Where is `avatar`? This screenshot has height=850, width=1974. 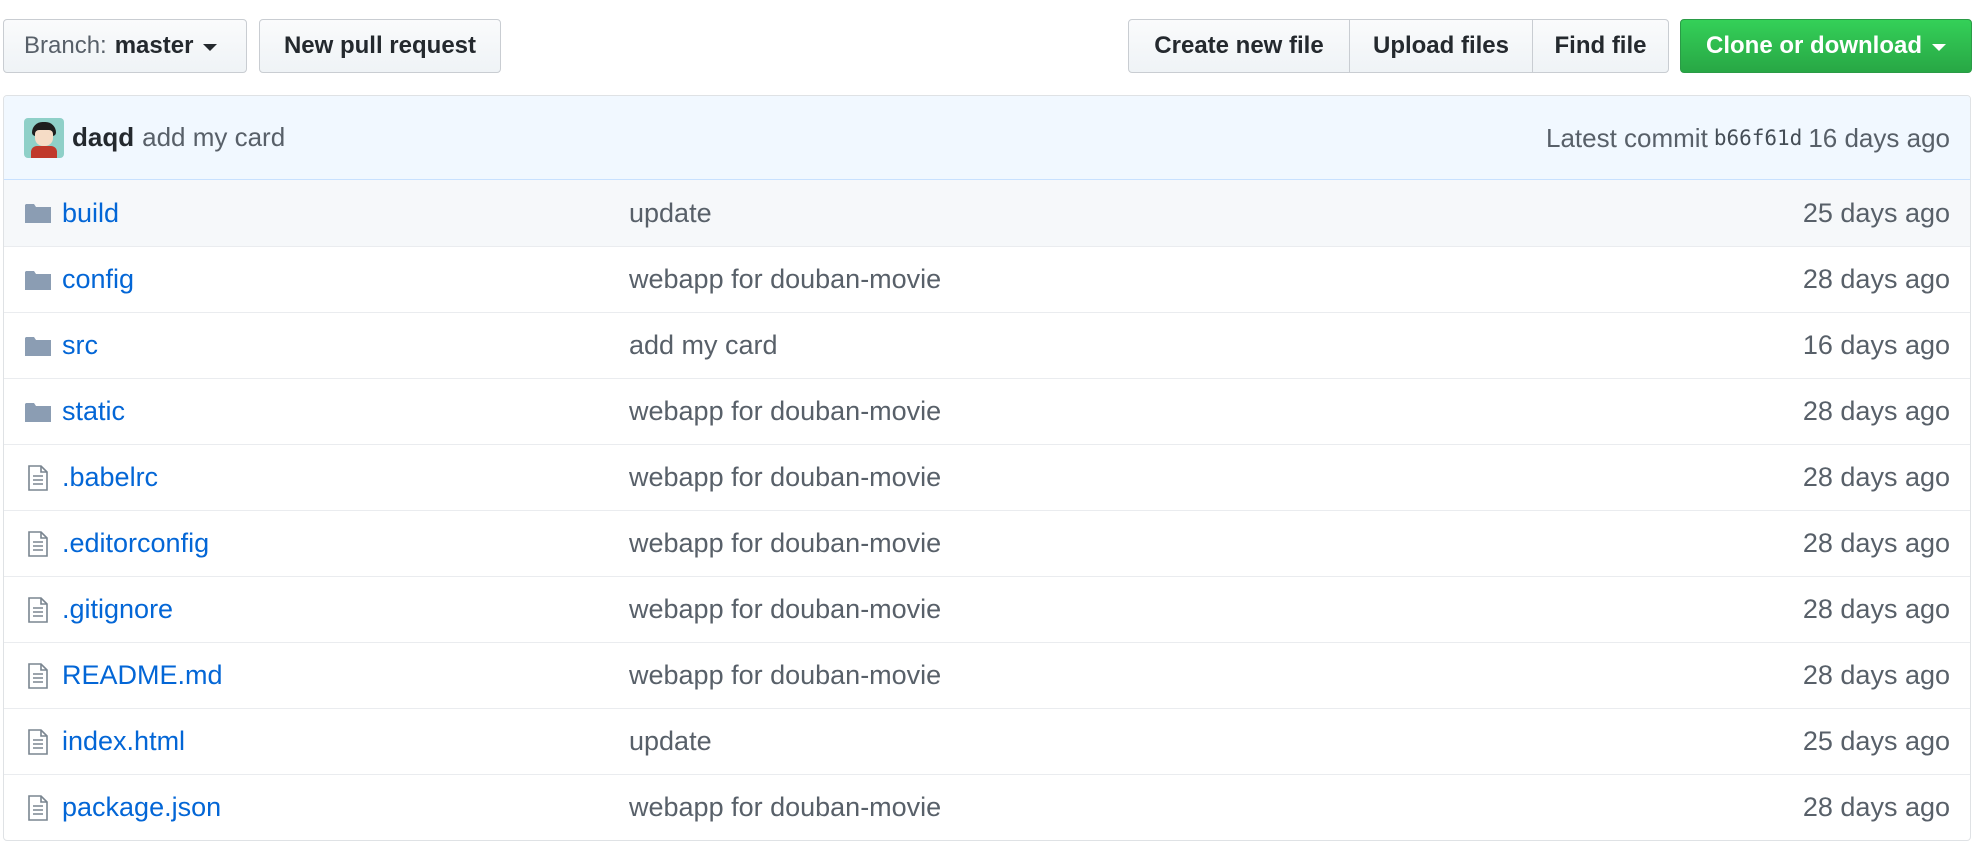 avatar is located at coordinates (44, 137).